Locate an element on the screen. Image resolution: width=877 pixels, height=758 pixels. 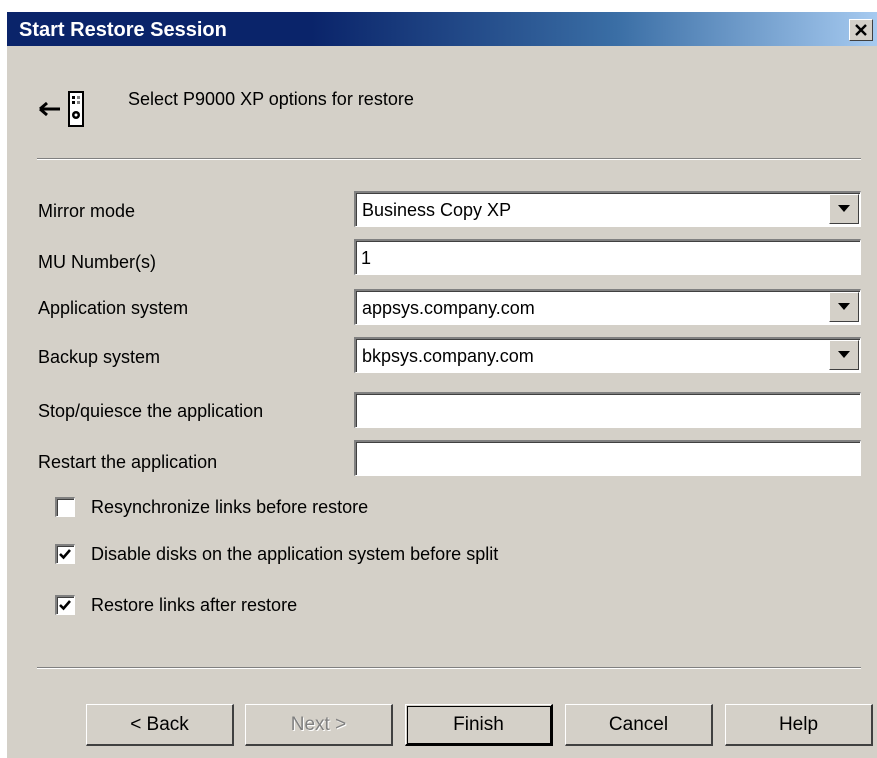
mirror-mode-select: Business Copy XP is located at coordinates (607, 209).